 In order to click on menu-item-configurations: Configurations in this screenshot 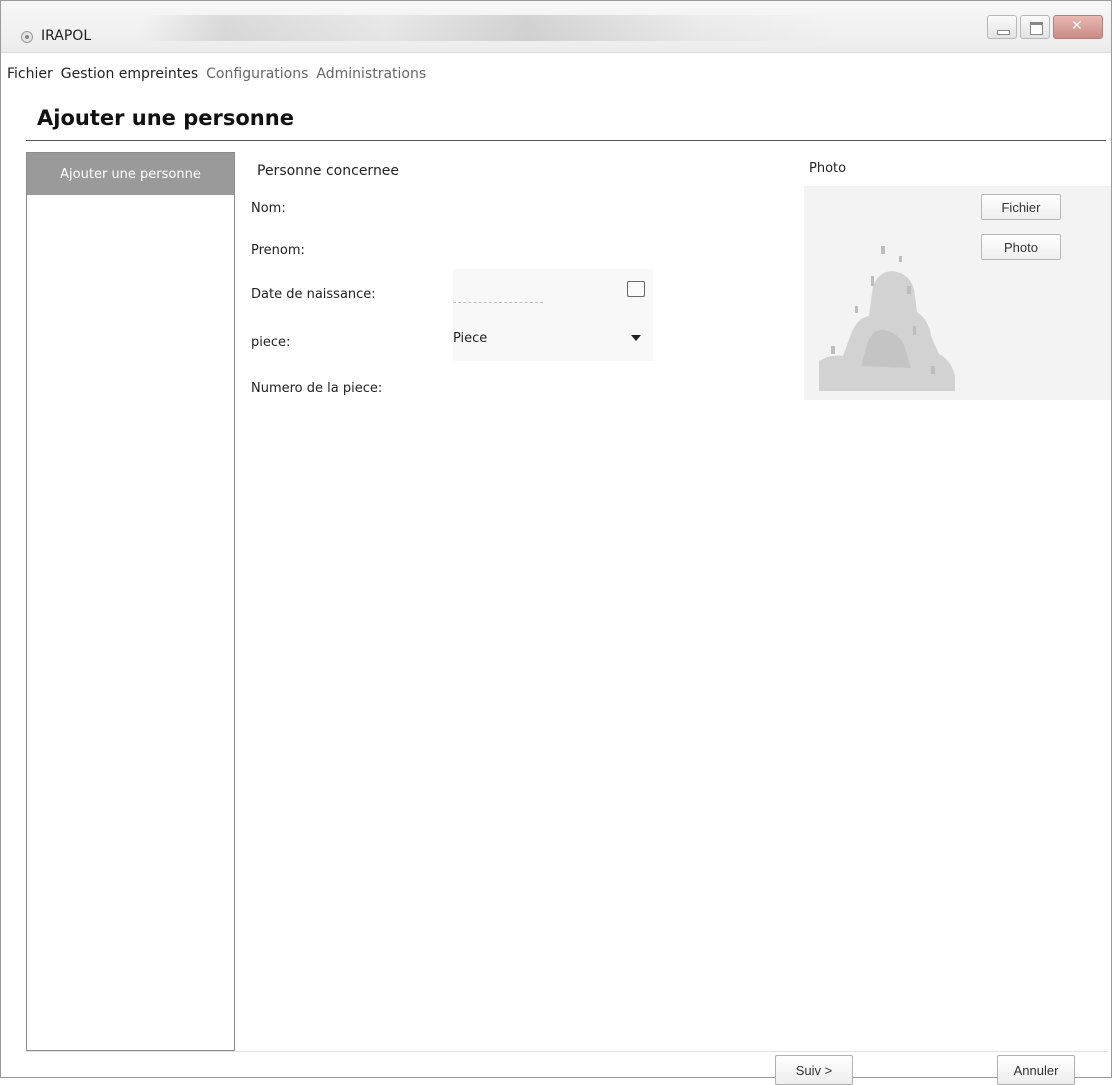, I will do `click(257, 74)`.